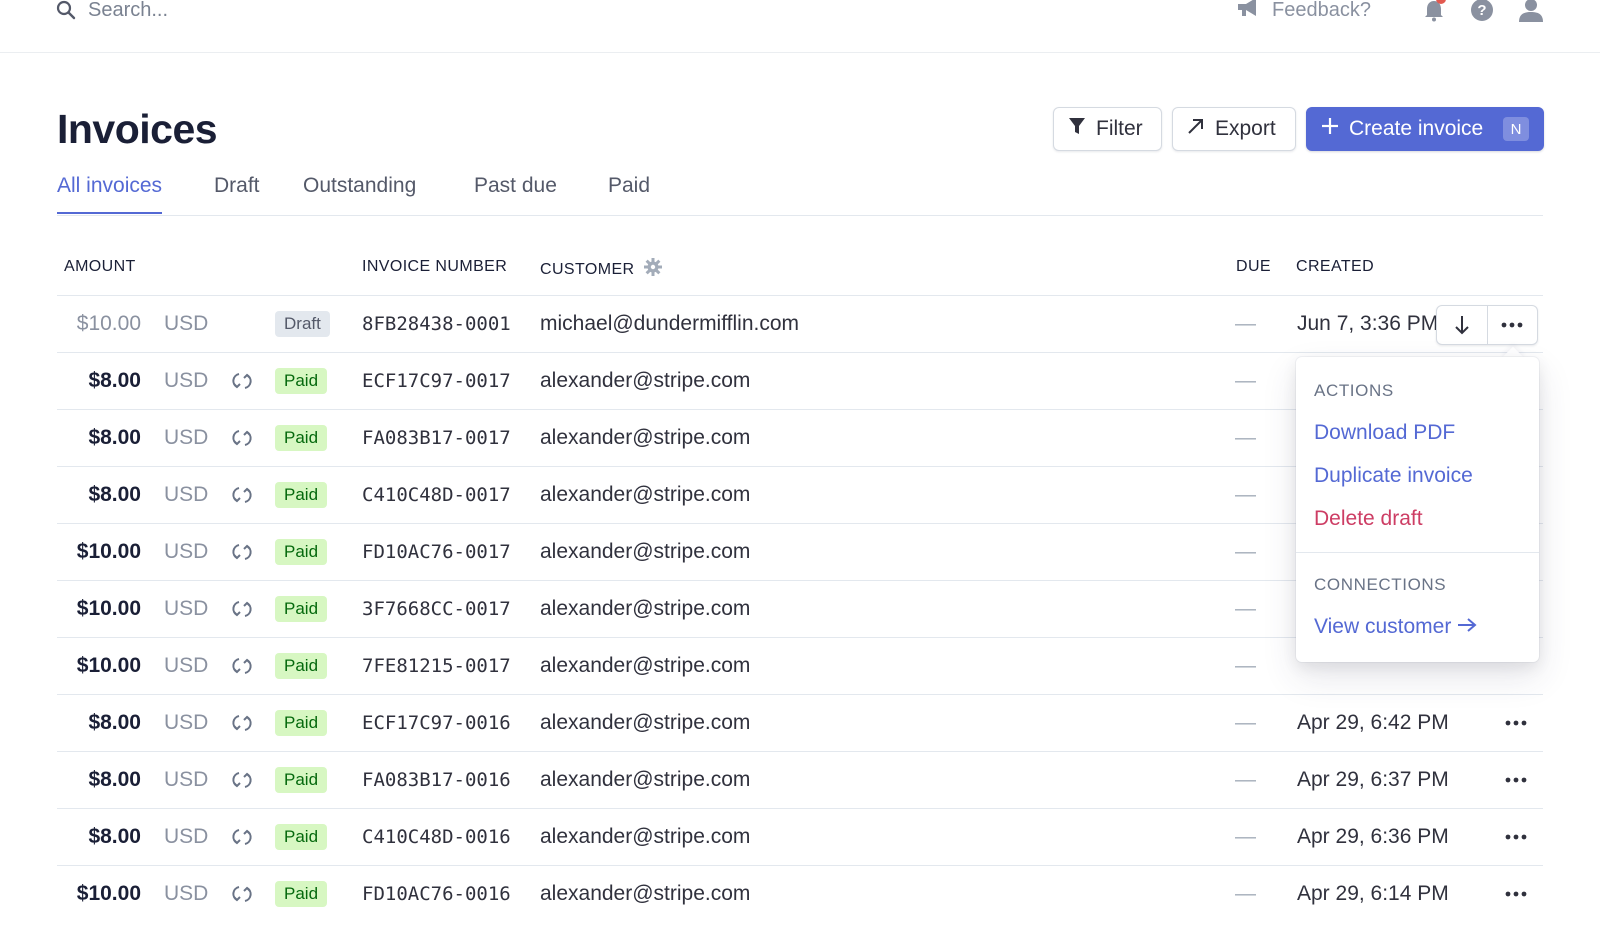  Describe the element at coordinates (1462, 325) in the screenshot. I see `download-icon` at that location.